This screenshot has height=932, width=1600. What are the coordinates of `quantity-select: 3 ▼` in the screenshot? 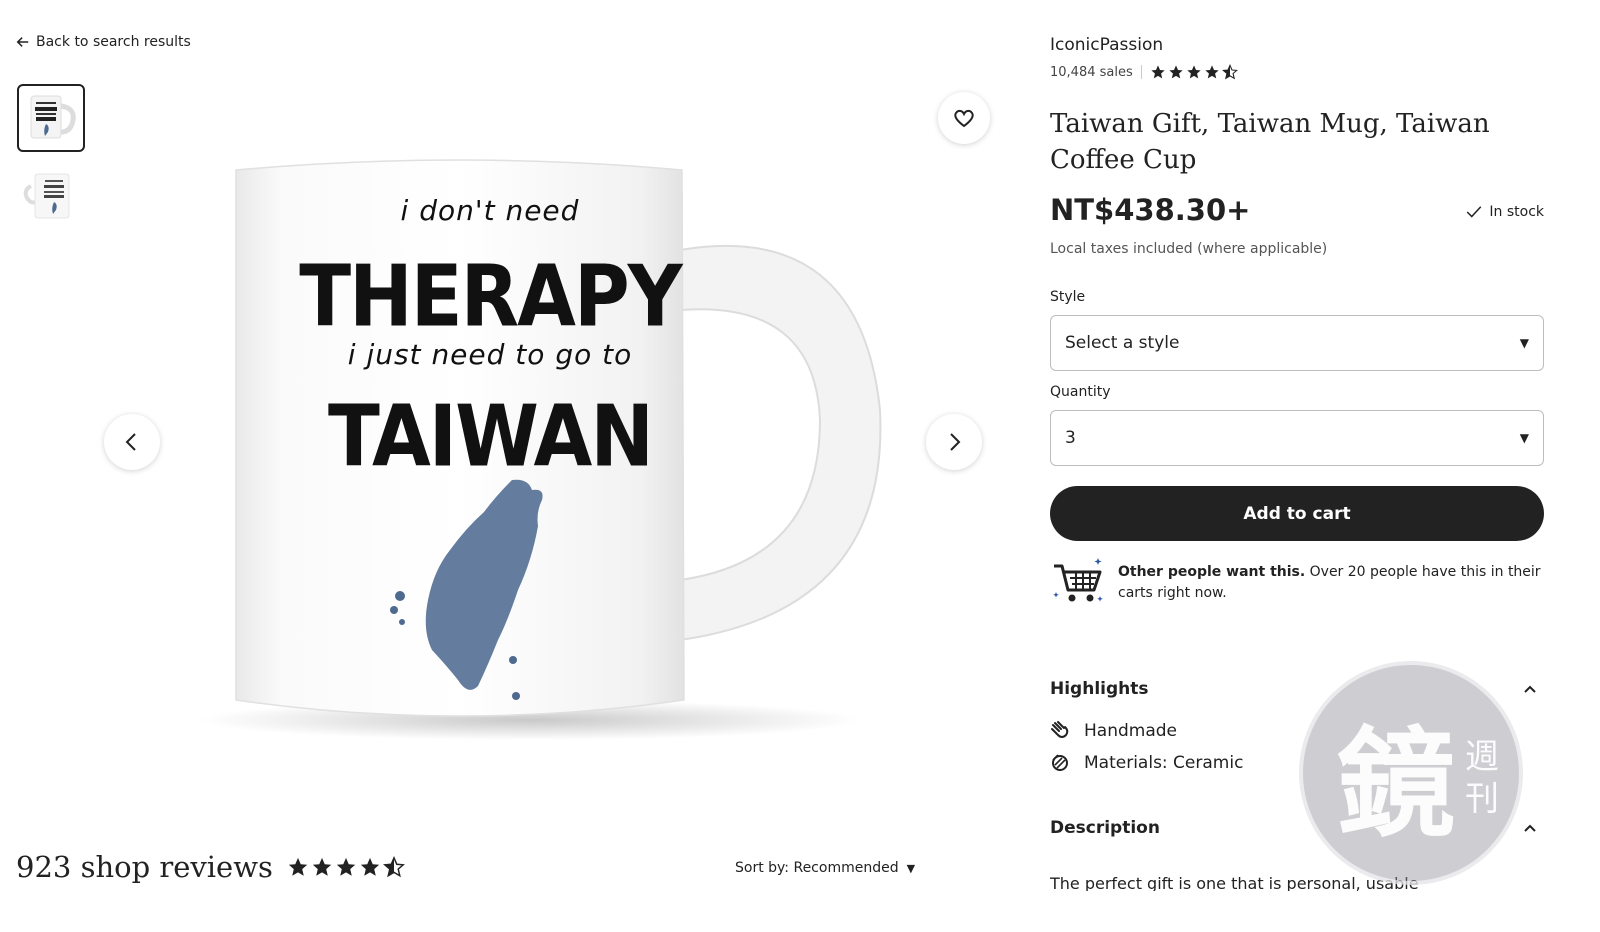 It's located at (1297, 438).